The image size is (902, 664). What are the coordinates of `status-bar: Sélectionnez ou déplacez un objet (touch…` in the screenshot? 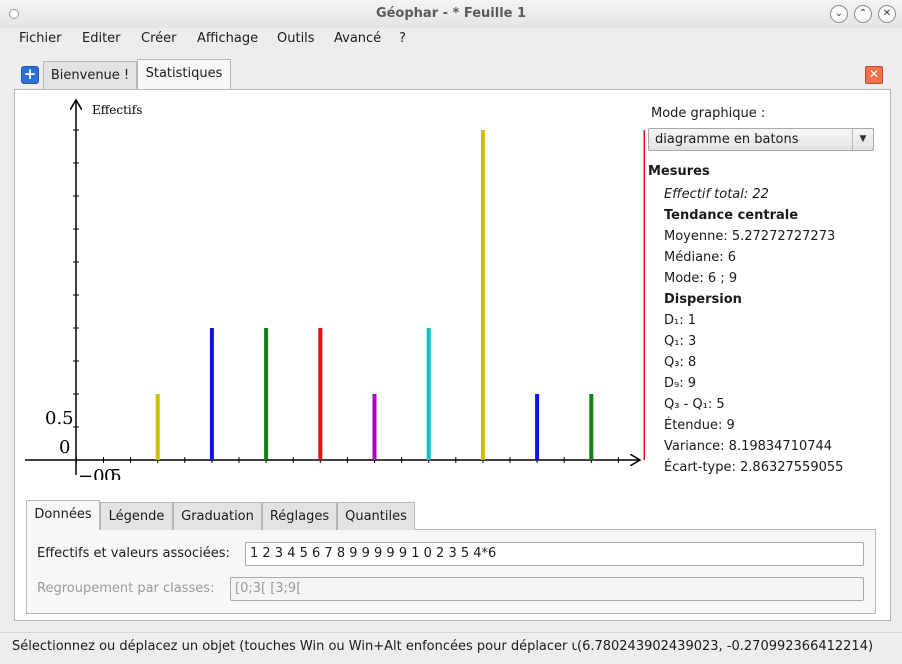 It's located at (451, 648).